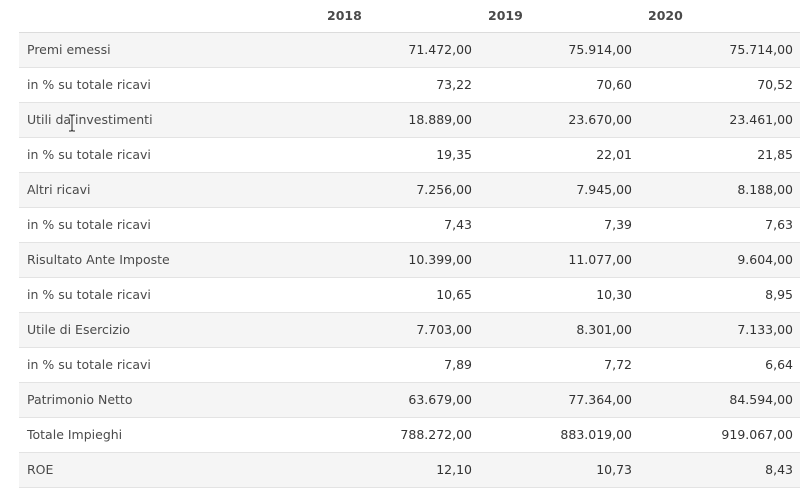 This screenshot has width=804, height=498. I want to click on row-value-2019: 883.019,00, so click(596, 434).